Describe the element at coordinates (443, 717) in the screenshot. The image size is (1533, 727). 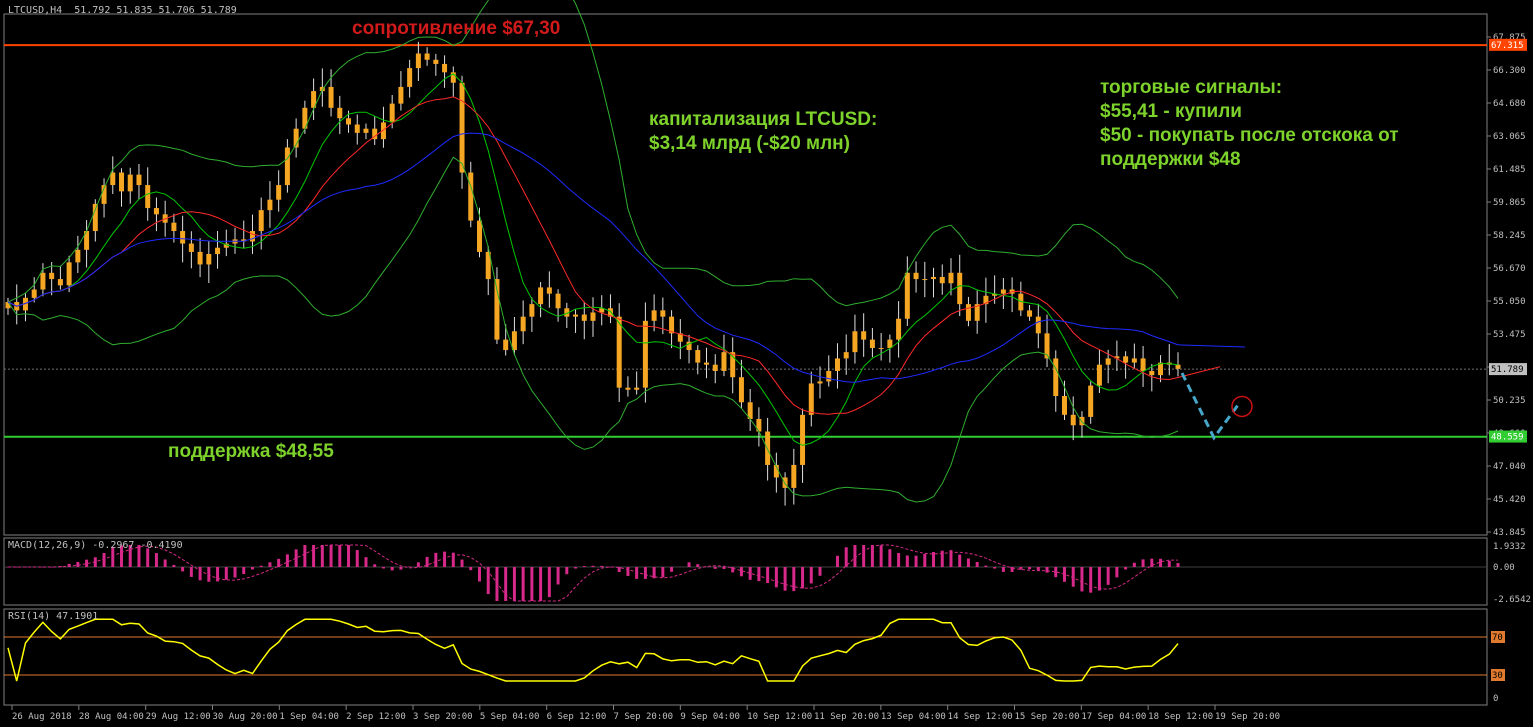
I see `time-tick-label: 3 Sep 20:00` at that location.